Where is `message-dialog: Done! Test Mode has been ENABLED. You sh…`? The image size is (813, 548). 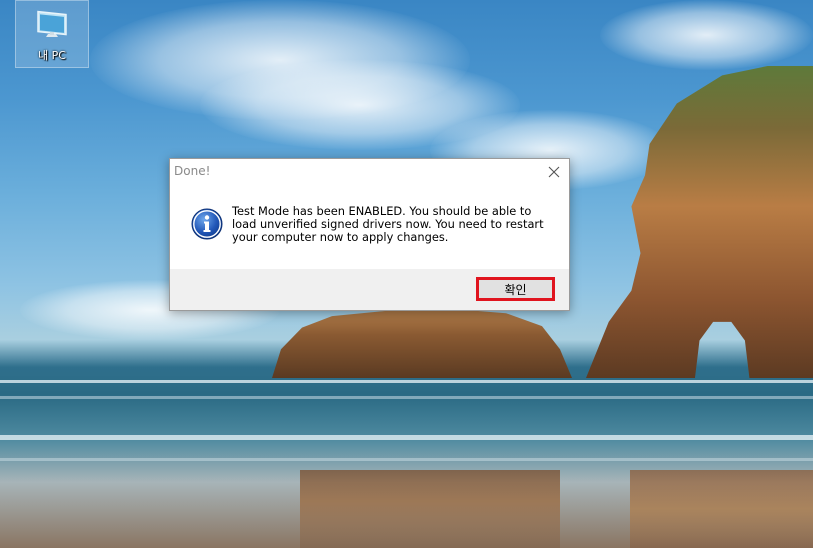 message-dialog: Done! Test Mode has been ENABLED. You sh… is located at coordinates (369, 234).